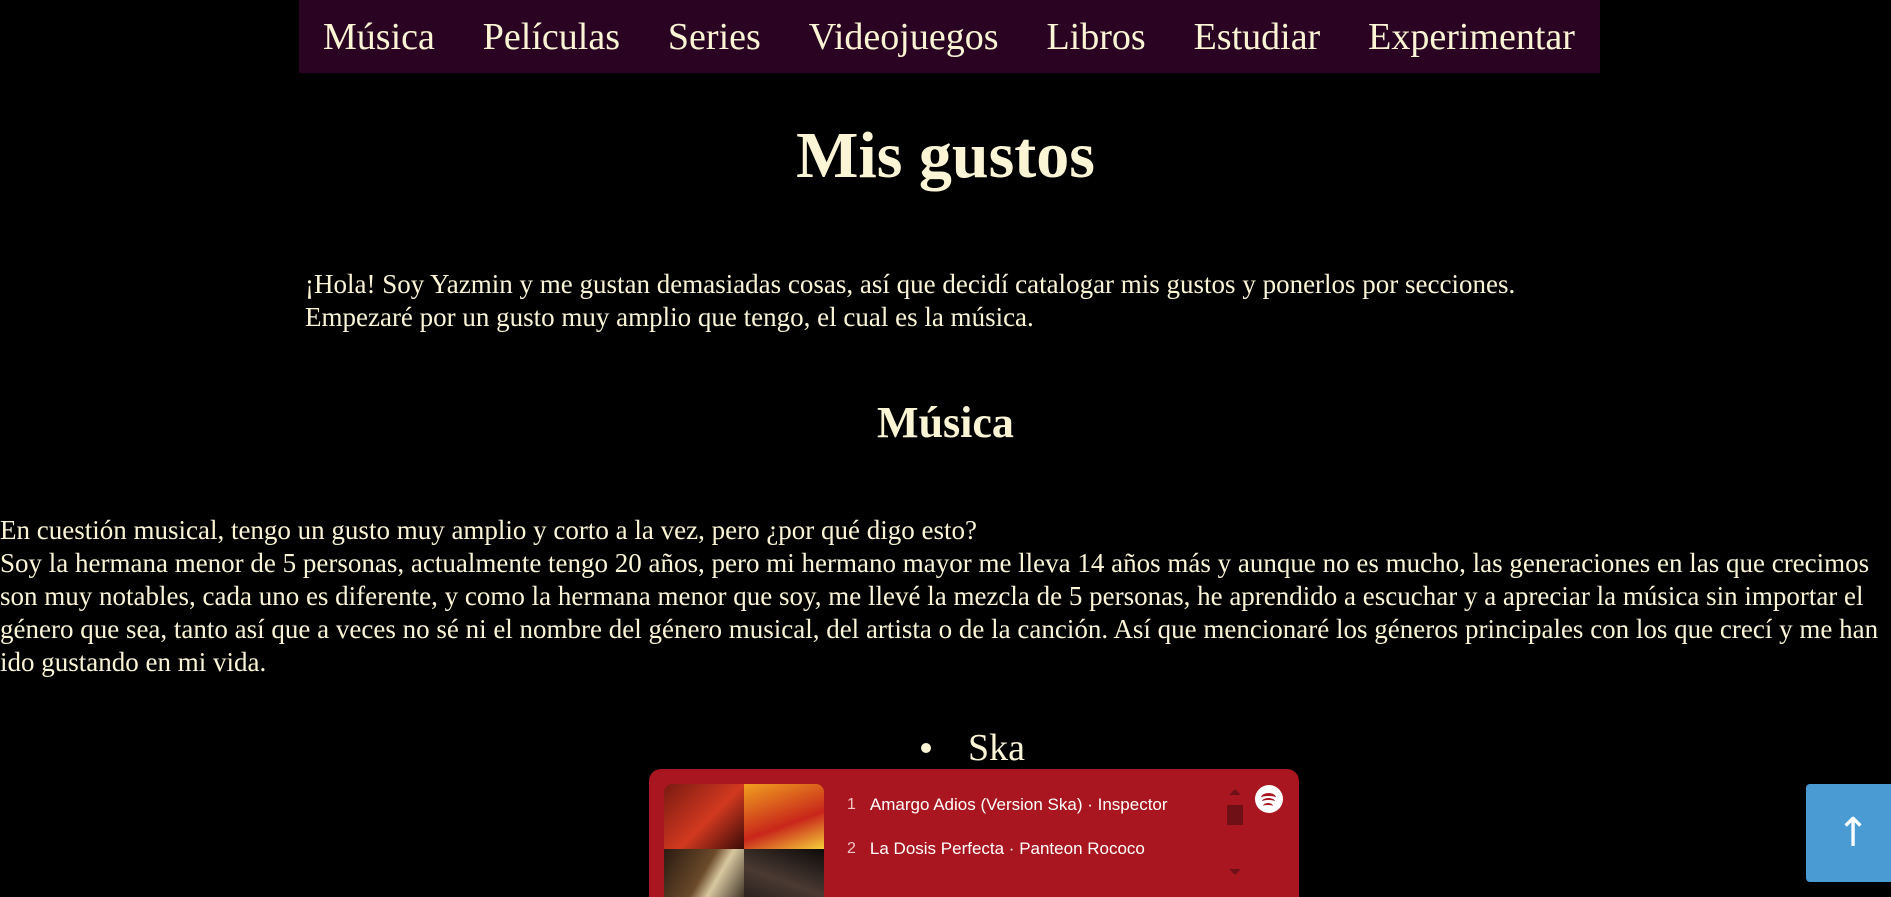 This screenshot has width=1891, height=897. I want to click on spotify-icon, so click(1269, 799).